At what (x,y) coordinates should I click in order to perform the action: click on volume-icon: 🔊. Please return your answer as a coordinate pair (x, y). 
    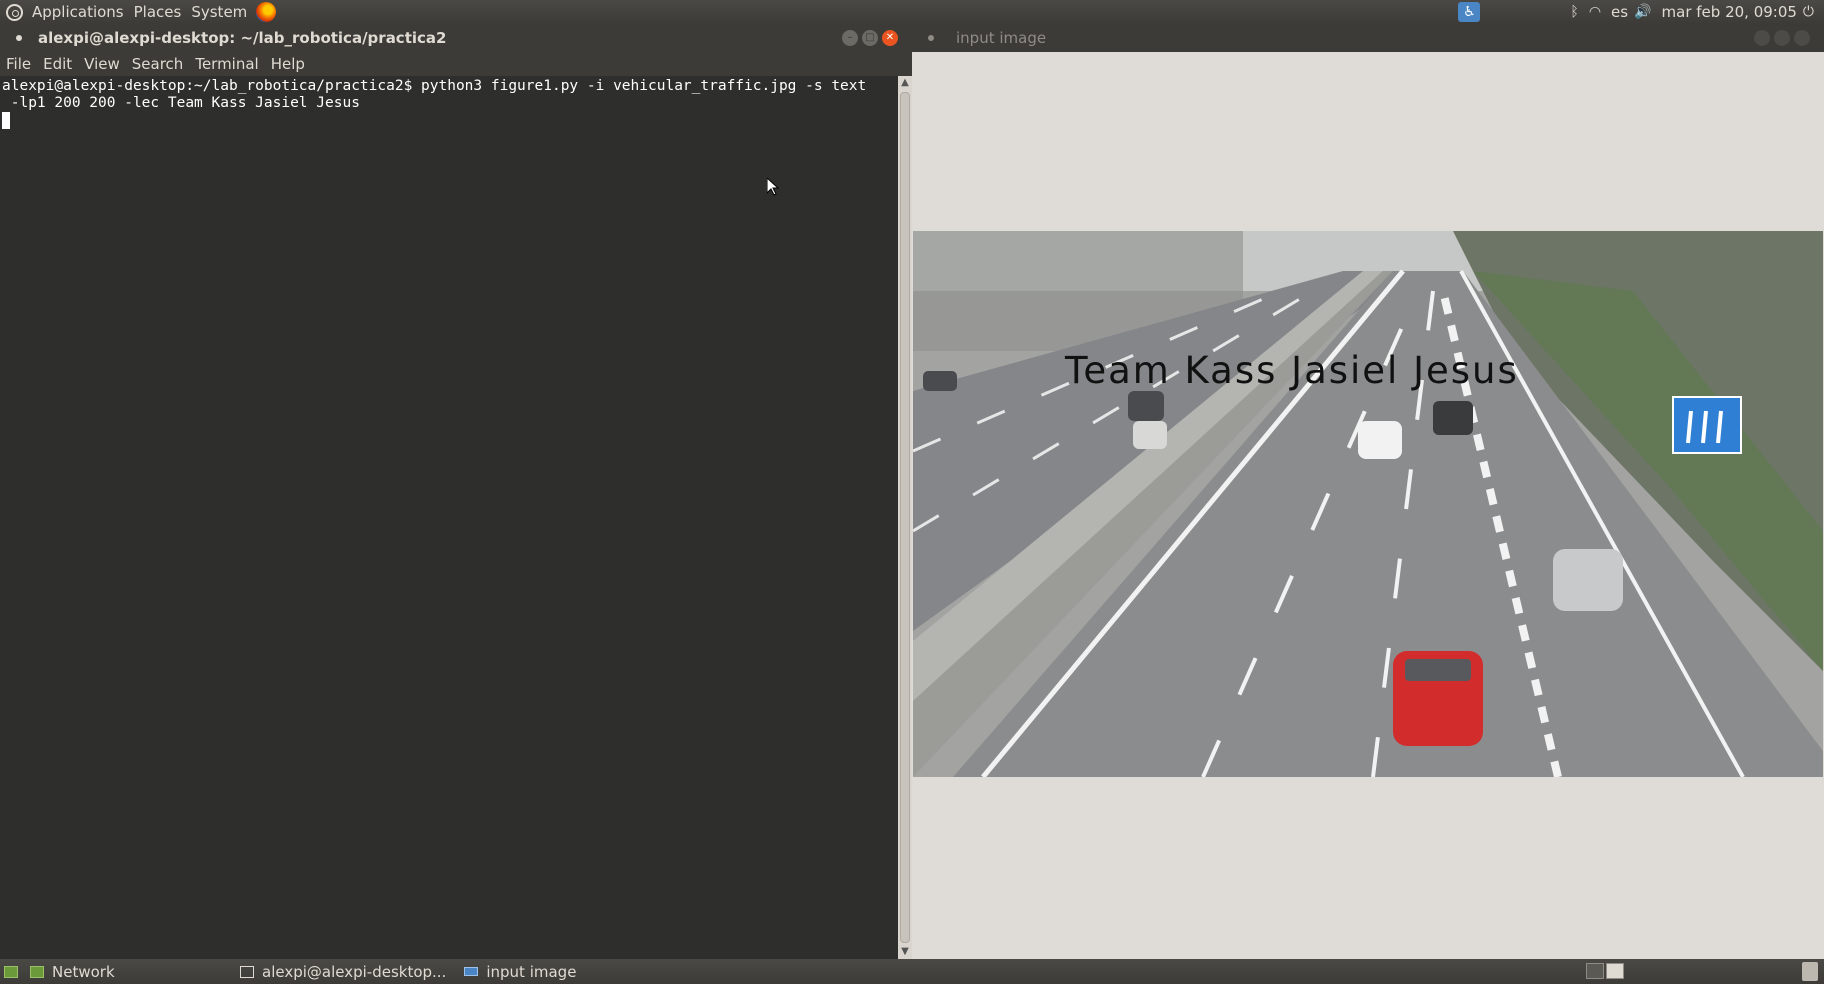
    Looking at the image, I should click on (1642, 12).